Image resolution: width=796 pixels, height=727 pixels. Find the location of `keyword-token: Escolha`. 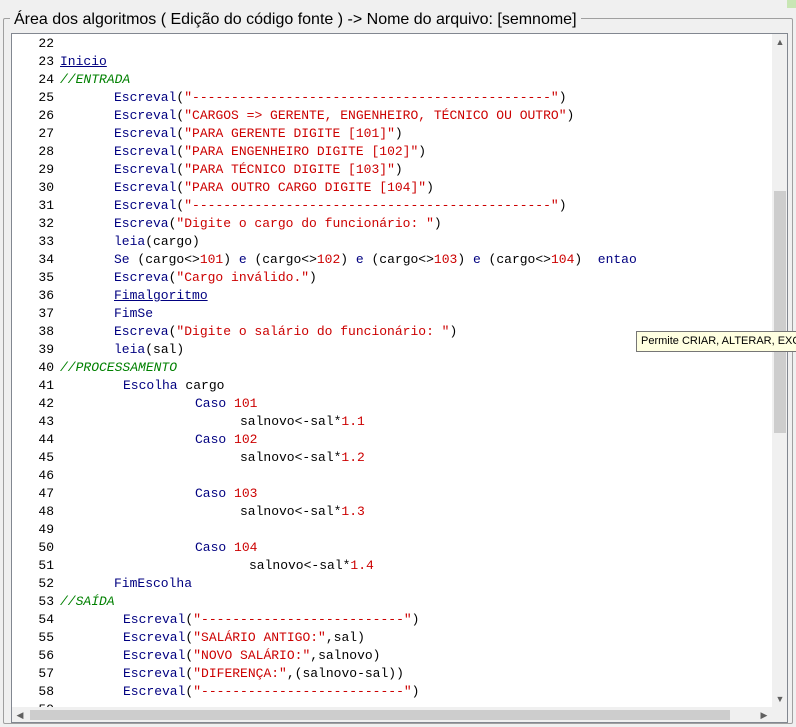

keyword-token: Escolha is located at coordinates (150, 385).